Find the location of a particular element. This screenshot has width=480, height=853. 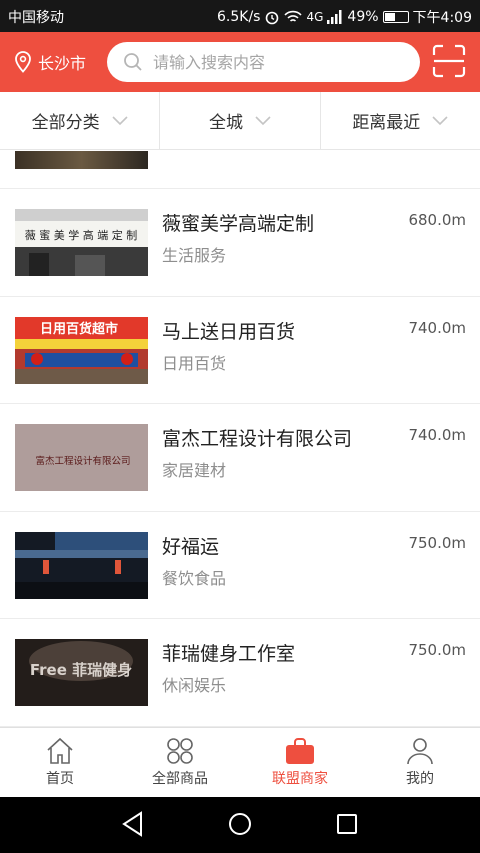

merchant-photo: Free 菲瑞健身 is located at coordinates (81, 672).